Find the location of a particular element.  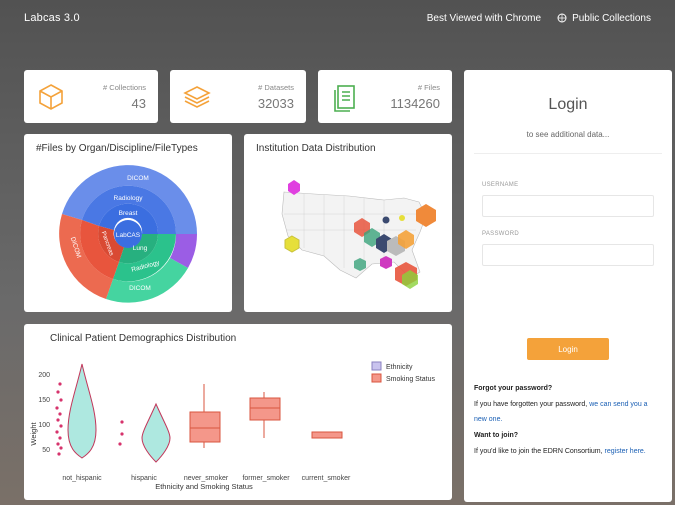

forgot-password-heading: Forgot your password? is located at coordinates (513, 388).